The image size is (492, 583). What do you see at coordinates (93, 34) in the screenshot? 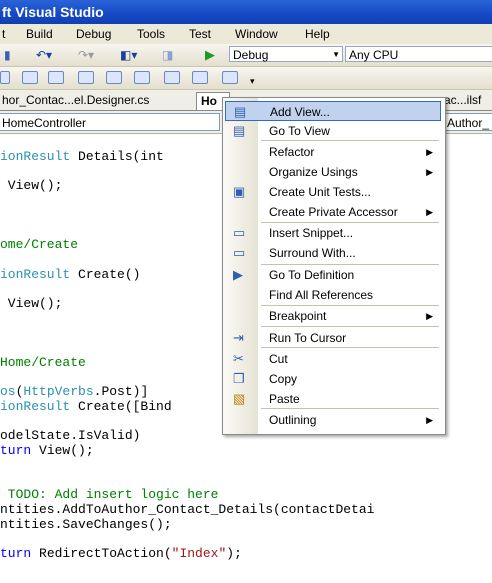
I see `menu-debug: Debug` at bounding box center [93, 34].